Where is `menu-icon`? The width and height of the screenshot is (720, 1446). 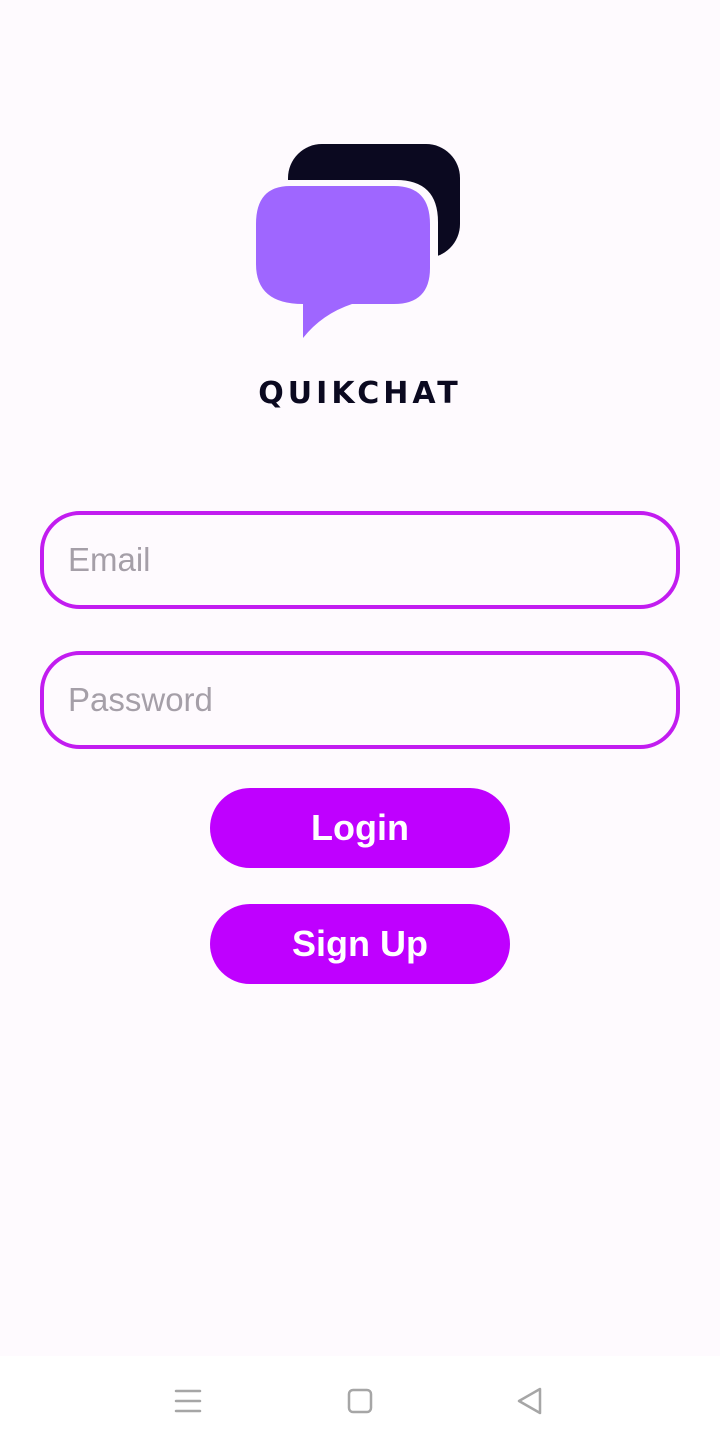
menu-icon is located at coordinates (188, 1401).